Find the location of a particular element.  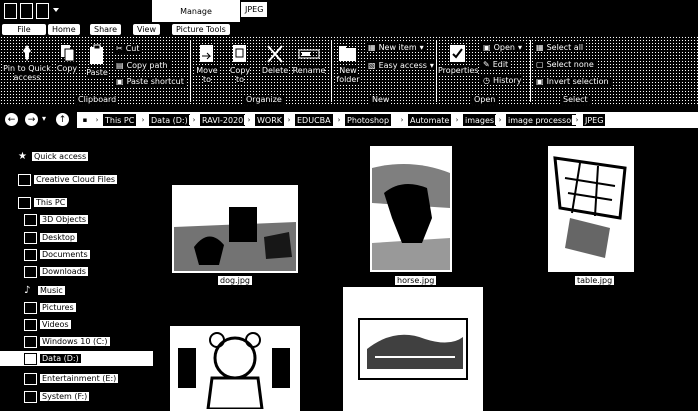

rename-button: Rename is located at coordinates (309, 59).